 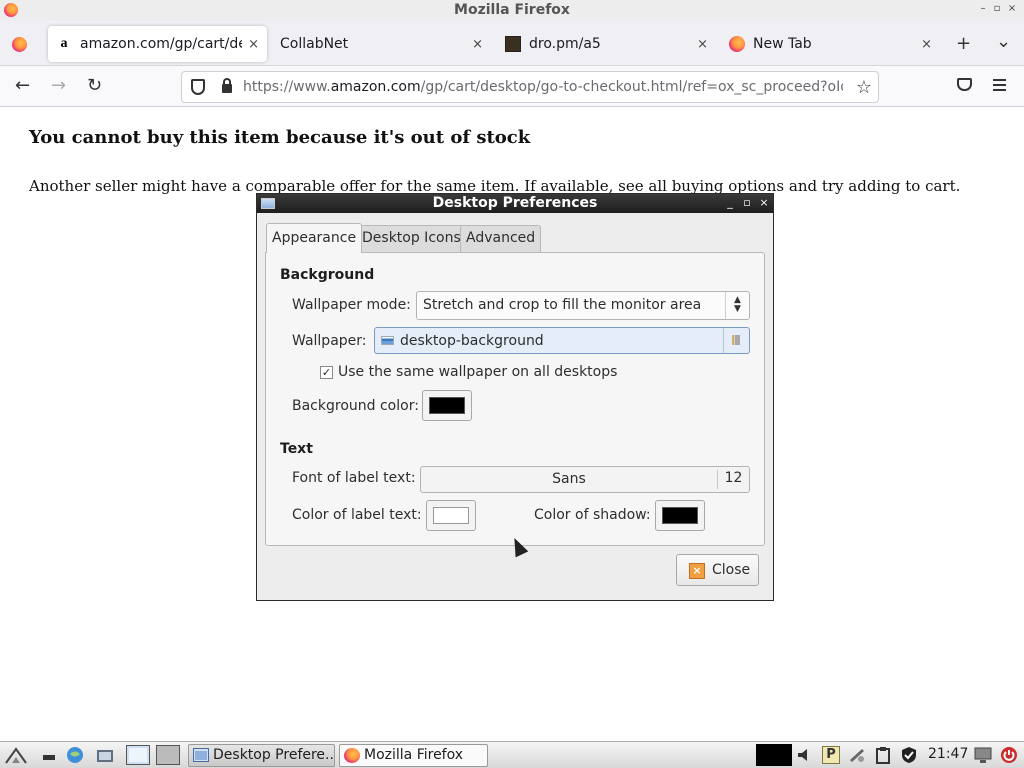 I want to click on wallpaper-label: Wallpaper:, so click(x=329, y=341).